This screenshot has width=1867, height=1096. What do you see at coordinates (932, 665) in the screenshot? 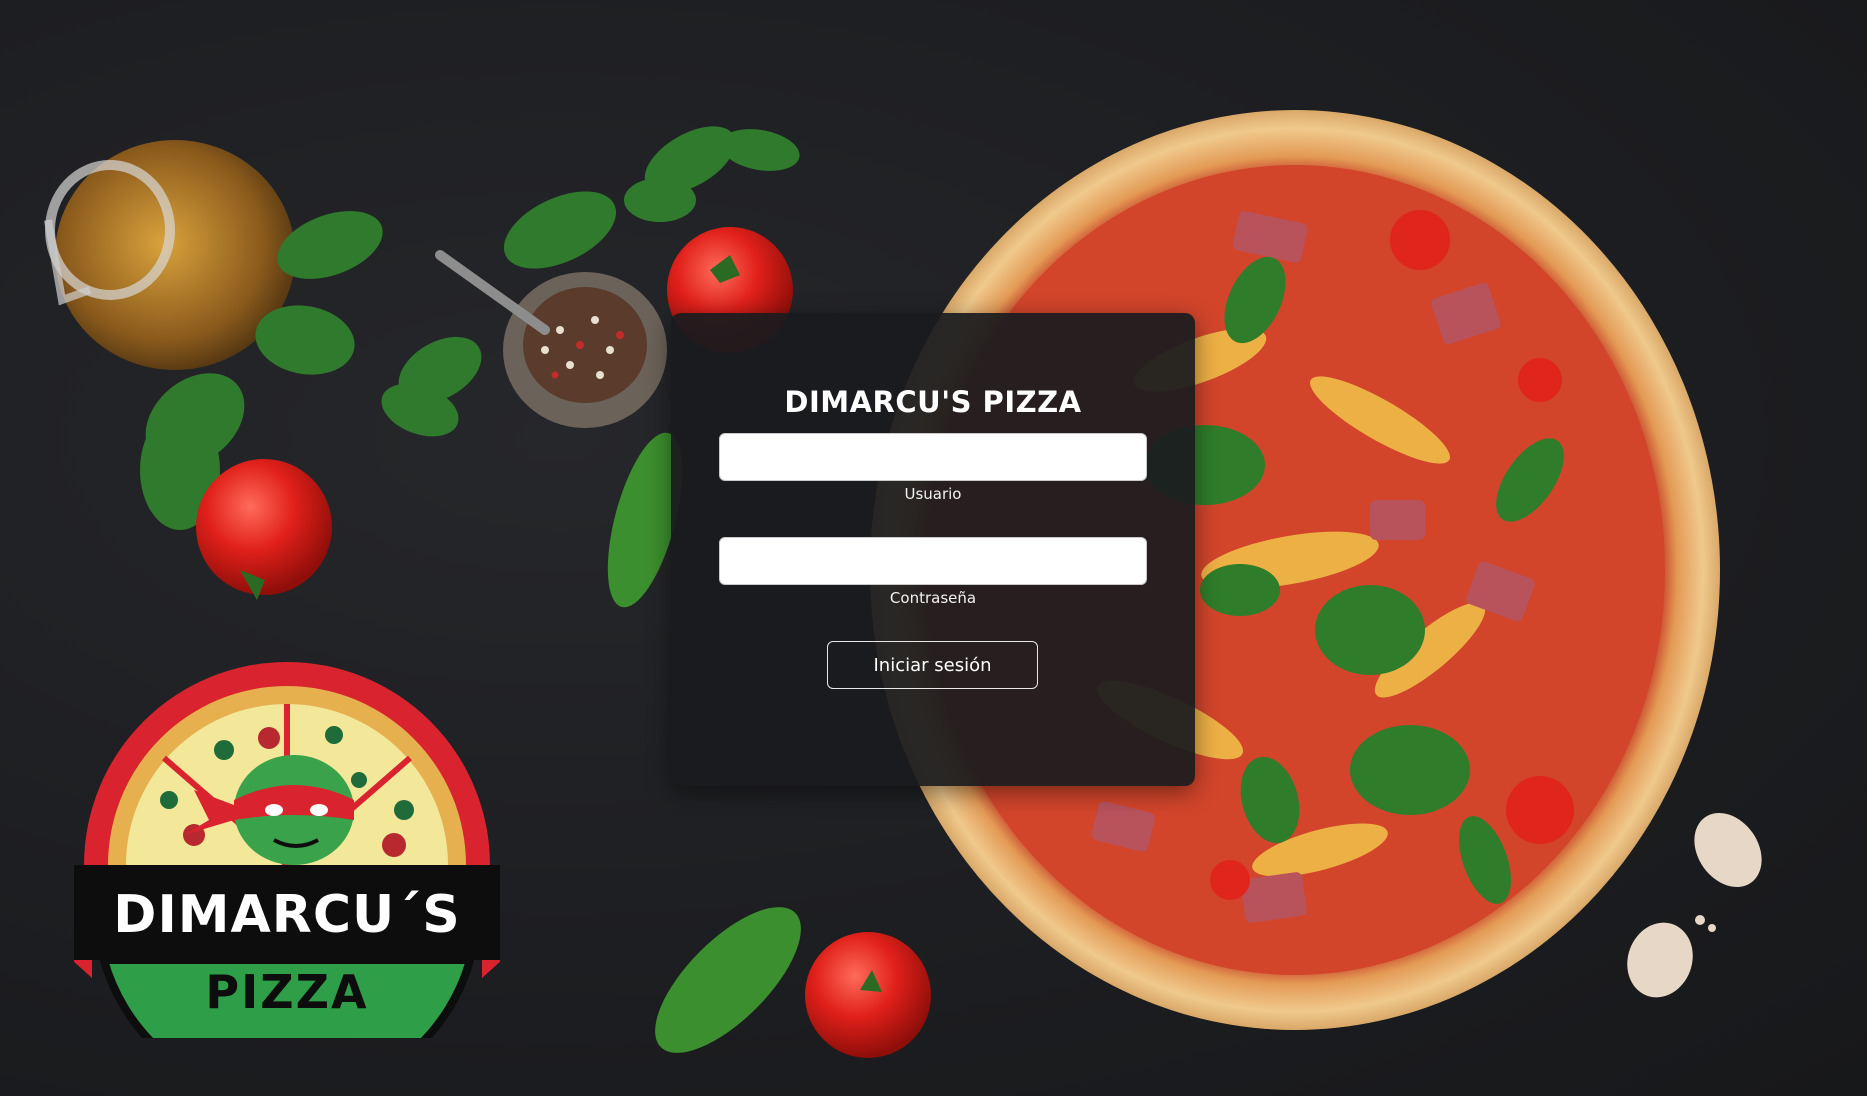
I see `login-button: Iniciar sesión` at bounding box center [932, 665].